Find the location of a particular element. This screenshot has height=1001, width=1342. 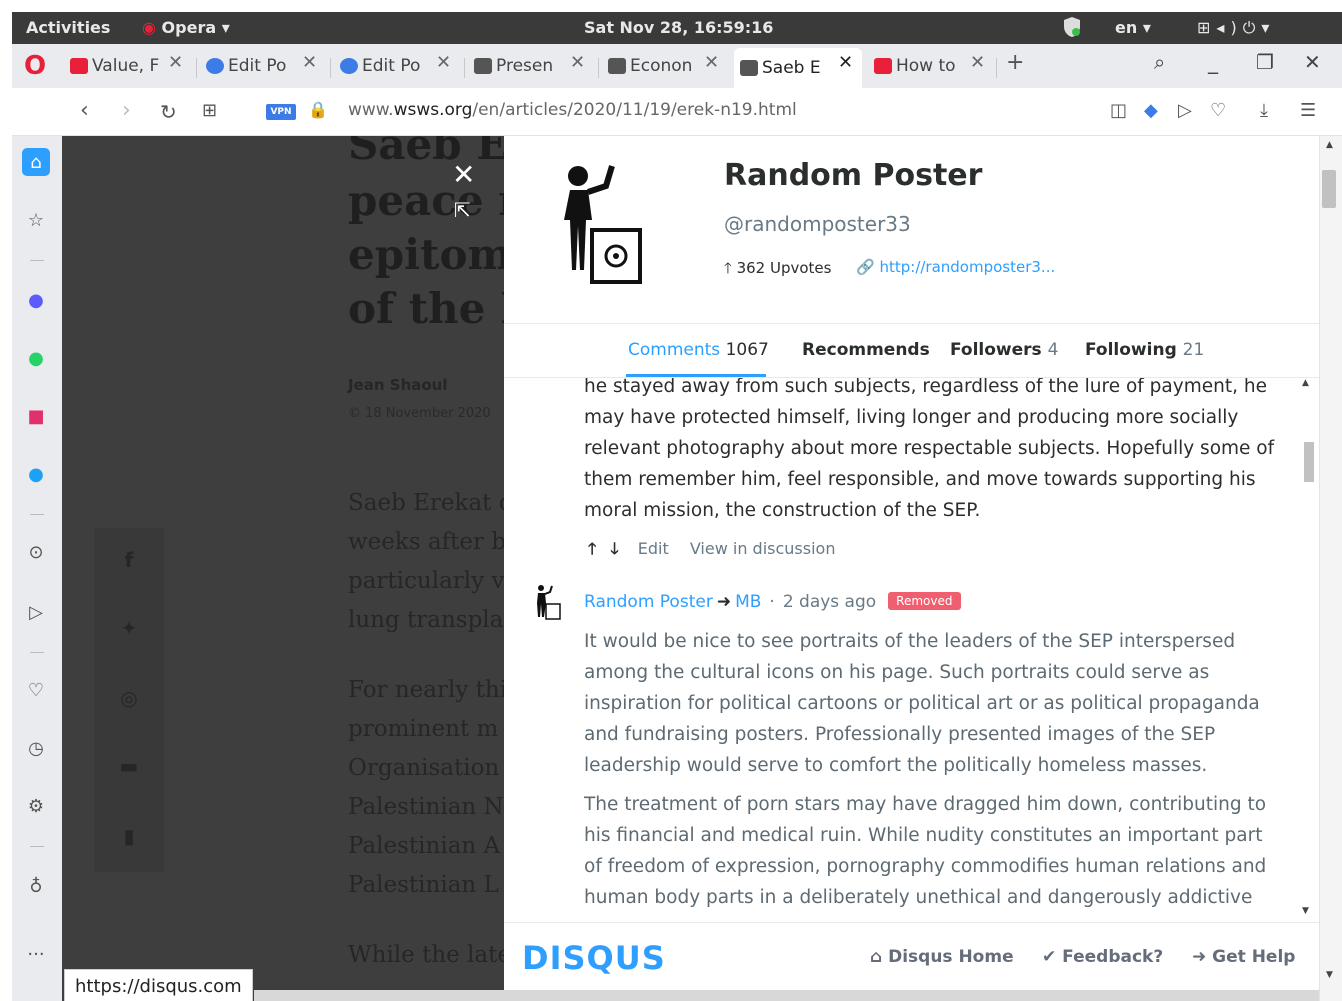

article-paragraph-line: Palestinian N is located at coordinates (426, 807).